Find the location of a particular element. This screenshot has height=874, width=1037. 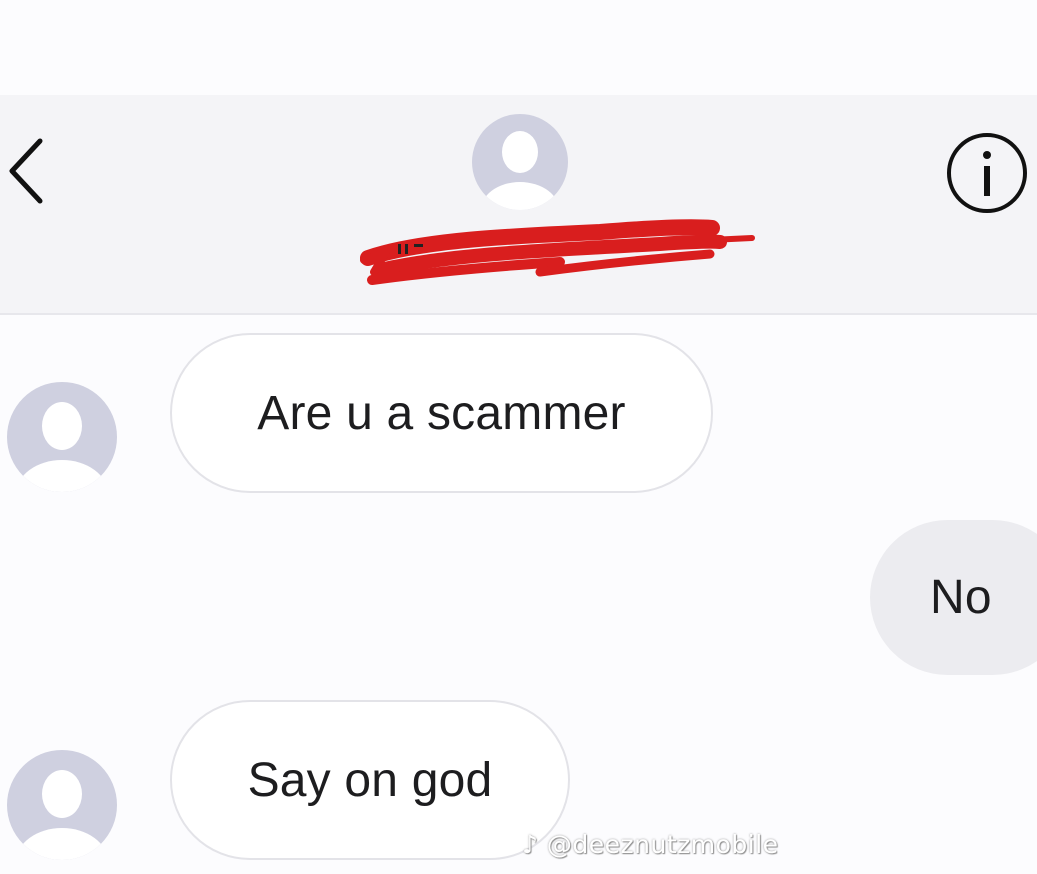

info-icon is located at coordinates (987, 173).